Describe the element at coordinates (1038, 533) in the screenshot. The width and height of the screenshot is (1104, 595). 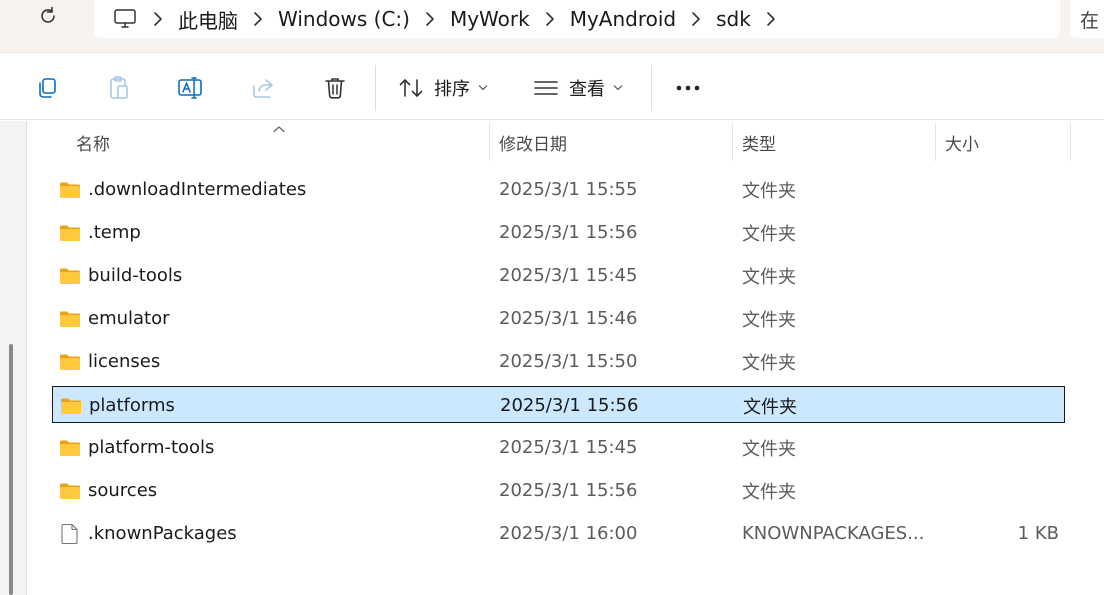
I see `file-size: 1 KB` at that location.